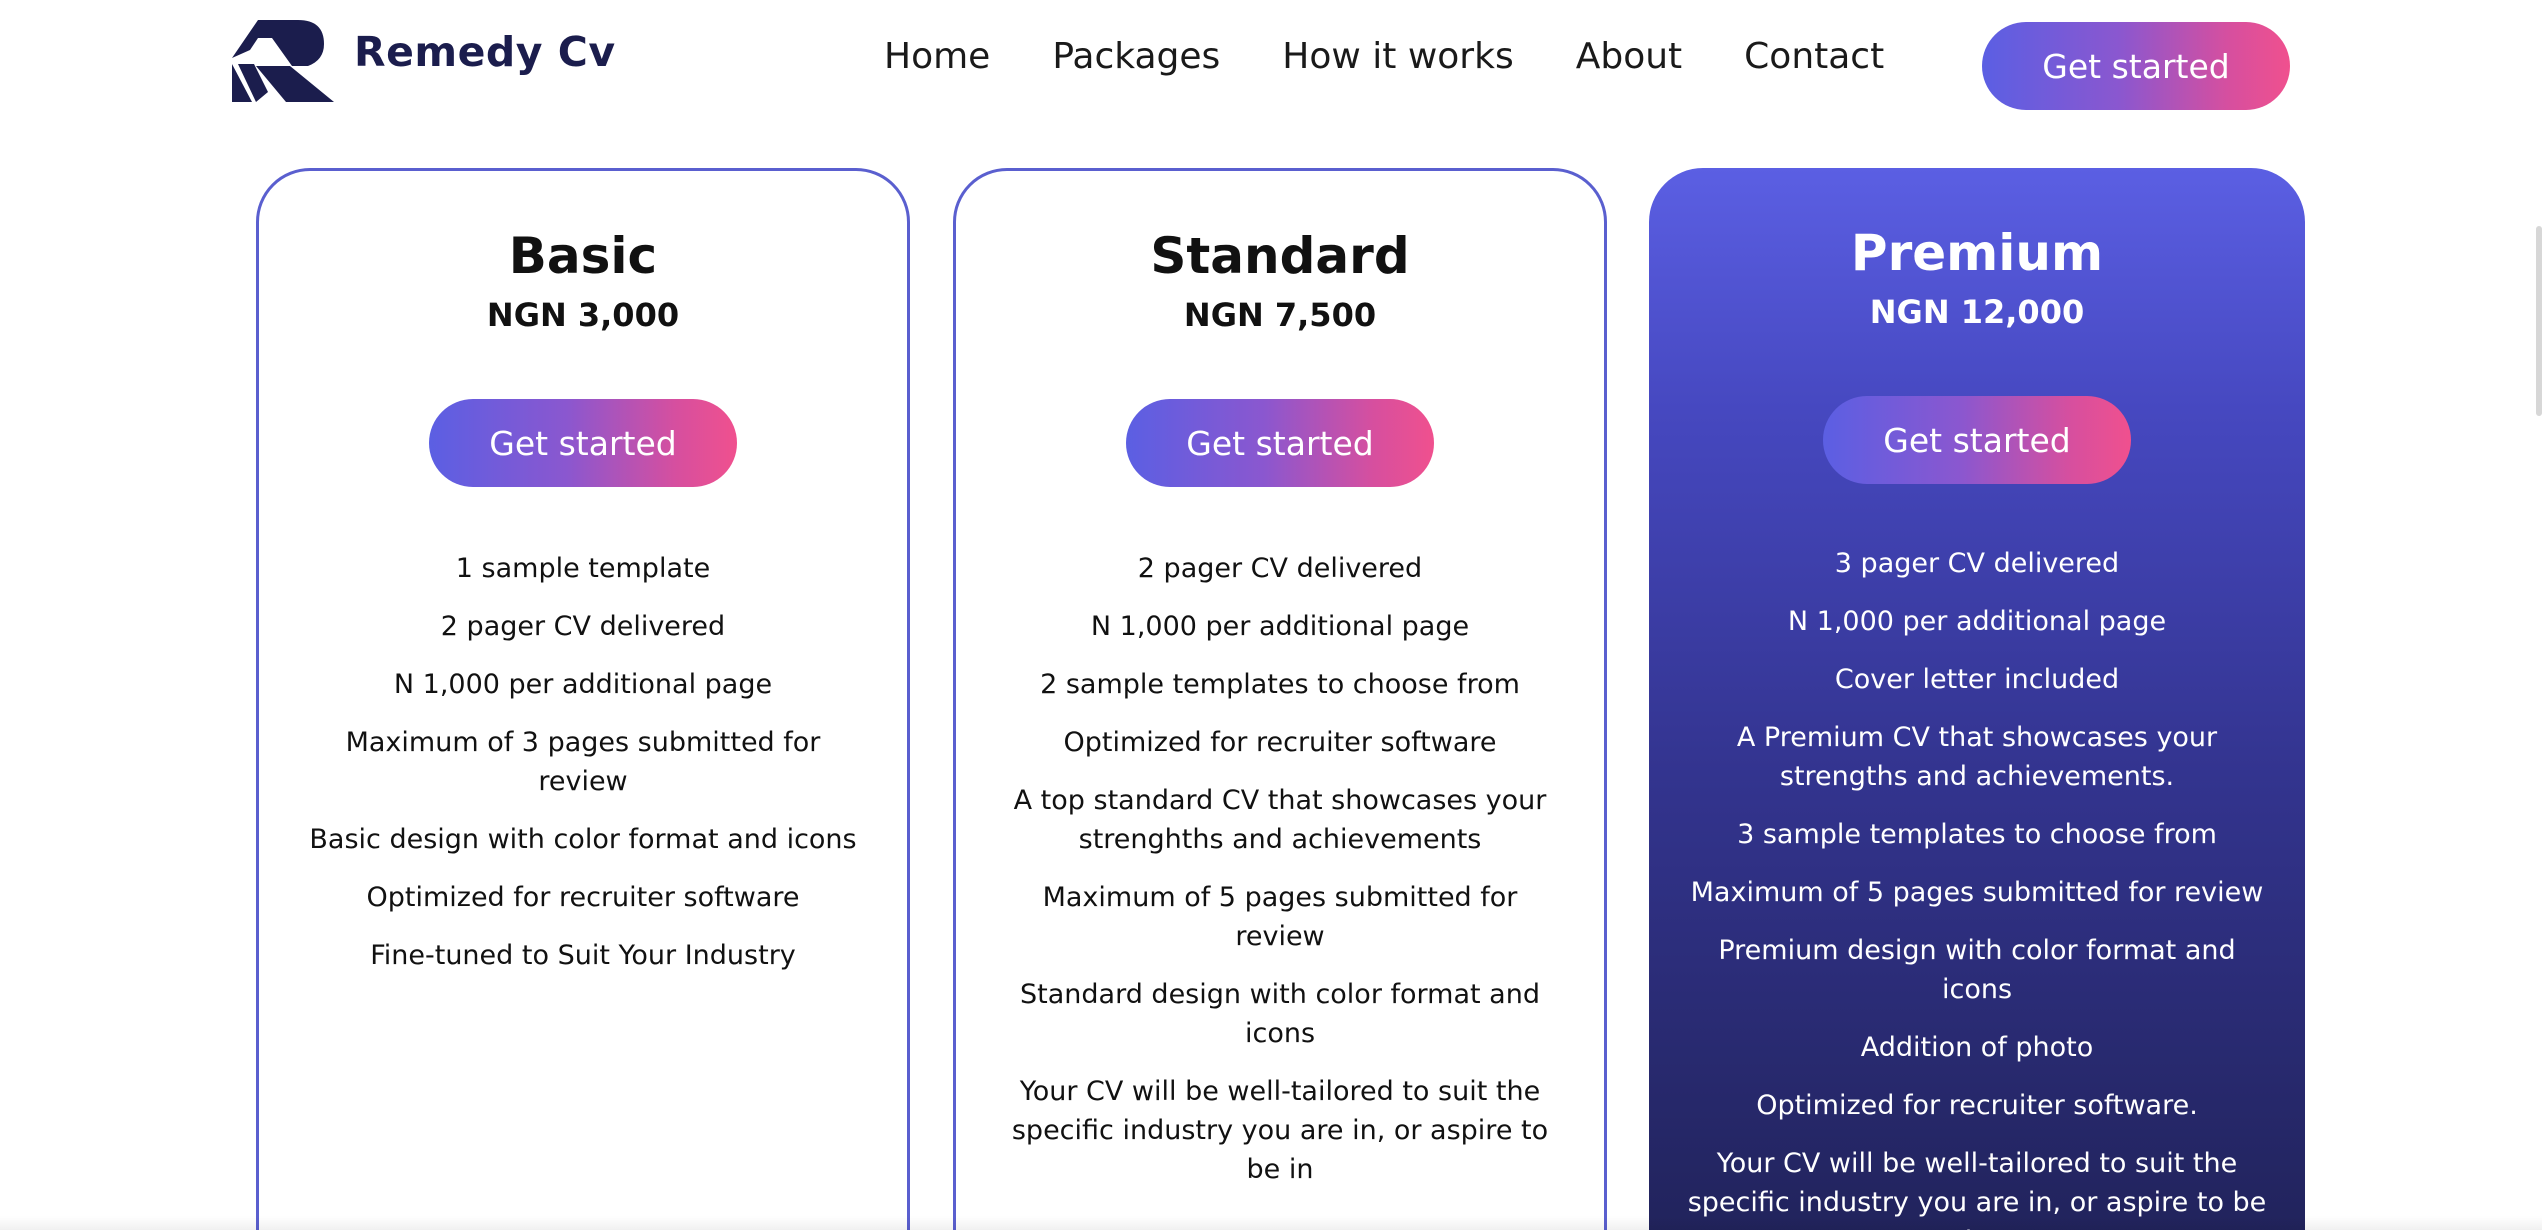  What do you see at coordinates (1280, 684) in the screenshot?
I see `feature-item: 2 sample templates to choose from` at bounding box center [1280, 684].